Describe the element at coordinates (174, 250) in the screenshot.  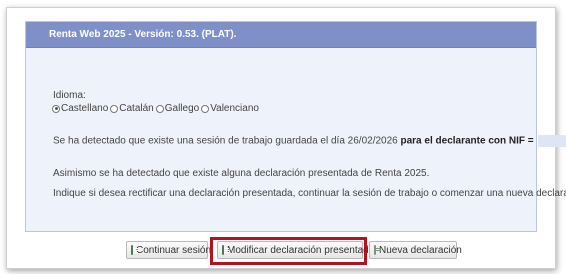
I see `continuar-sesion-label: Continuar sesión` at that location.